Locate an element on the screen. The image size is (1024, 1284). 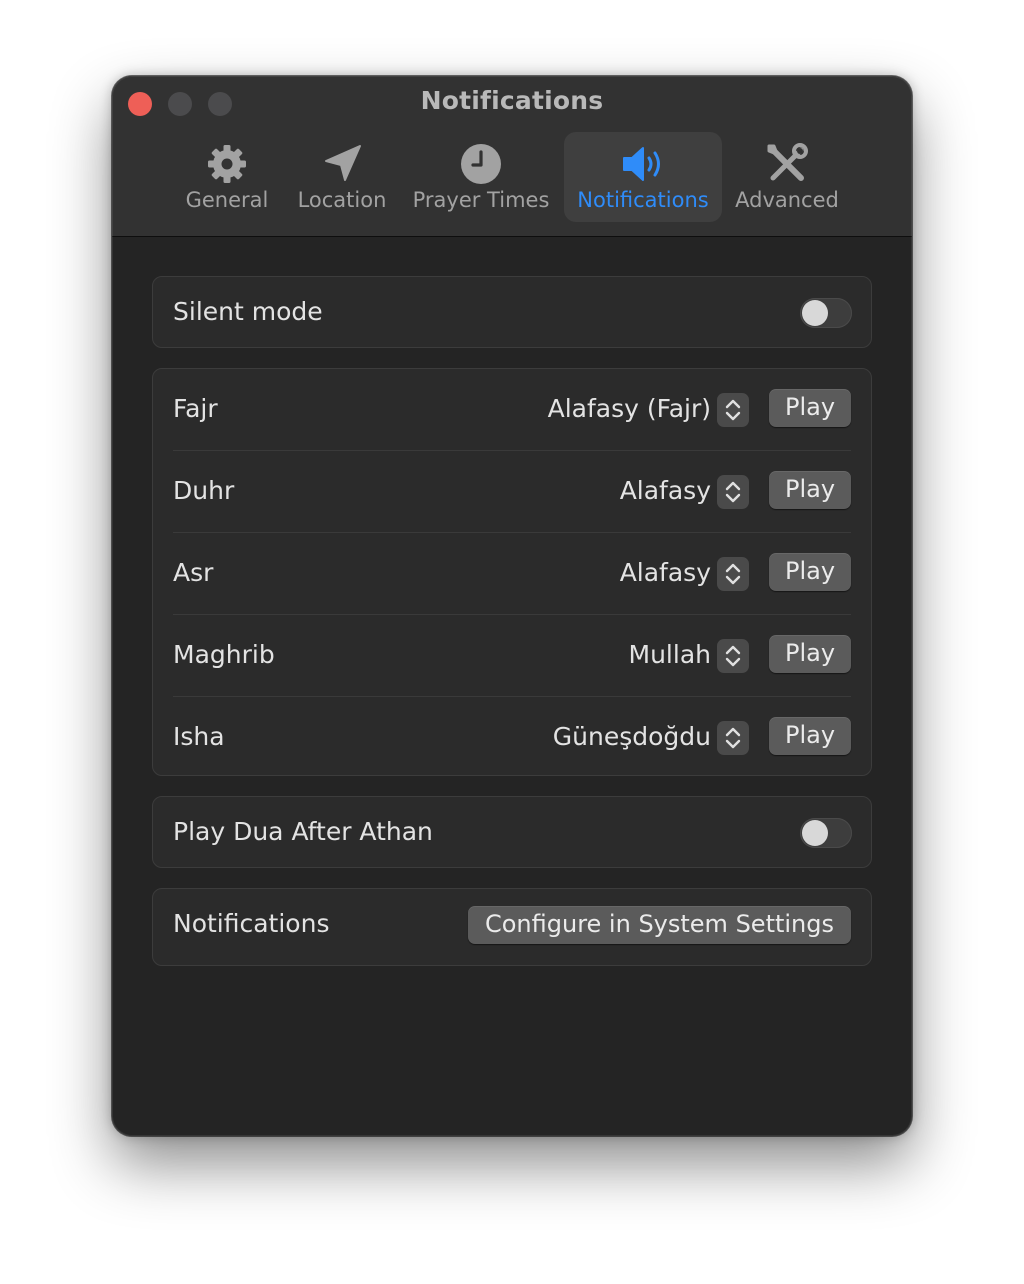
sound-popup-value: Alafasy (Fajr) is located at coordinates (629, 408).